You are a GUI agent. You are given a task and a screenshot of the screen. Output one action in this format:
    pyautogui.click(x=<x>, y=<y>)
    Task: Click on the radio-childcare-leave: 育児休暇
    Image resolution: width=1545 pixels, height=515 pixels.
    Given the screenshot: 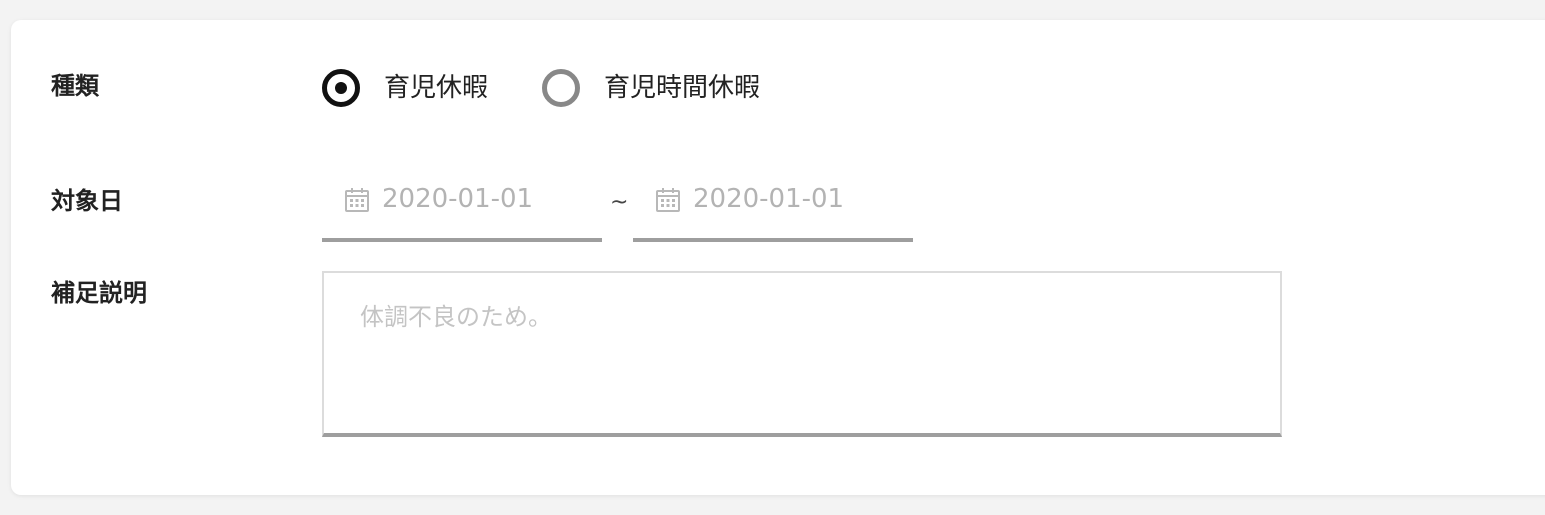 What is the action you would take?
    pyautogui.click(x=405, y=88)
    